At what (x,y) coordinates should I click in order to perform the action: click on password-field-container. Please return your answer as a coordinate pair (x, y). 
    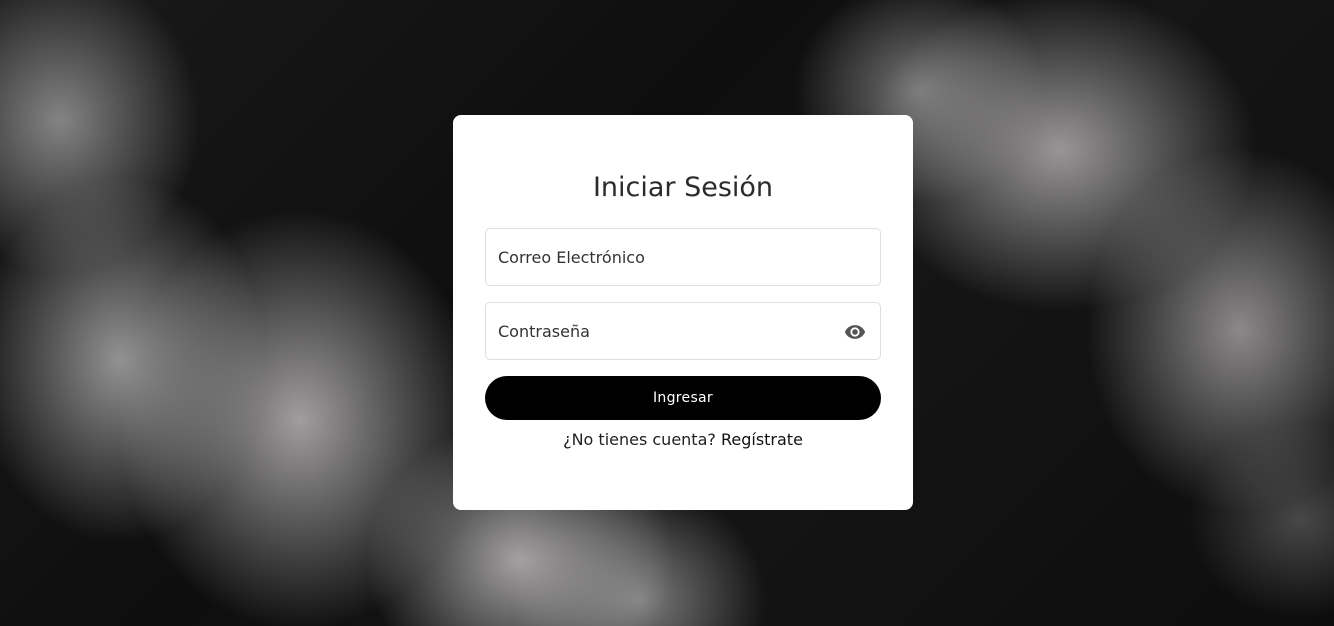
    Looking at the image, I should click on (683, 331).